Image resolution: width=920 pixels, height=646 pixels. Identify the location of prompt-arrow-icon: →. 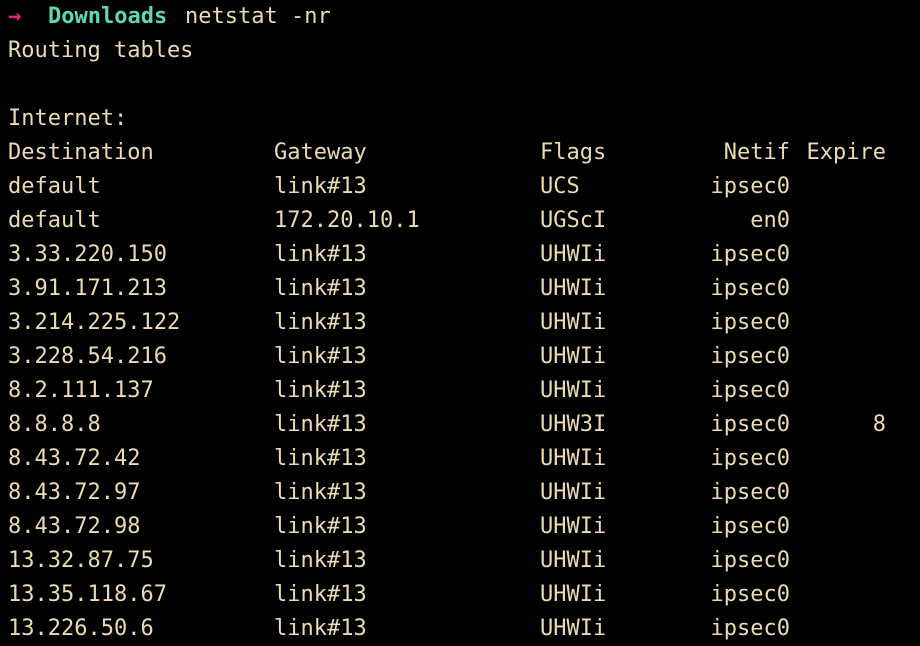
(15, 16).